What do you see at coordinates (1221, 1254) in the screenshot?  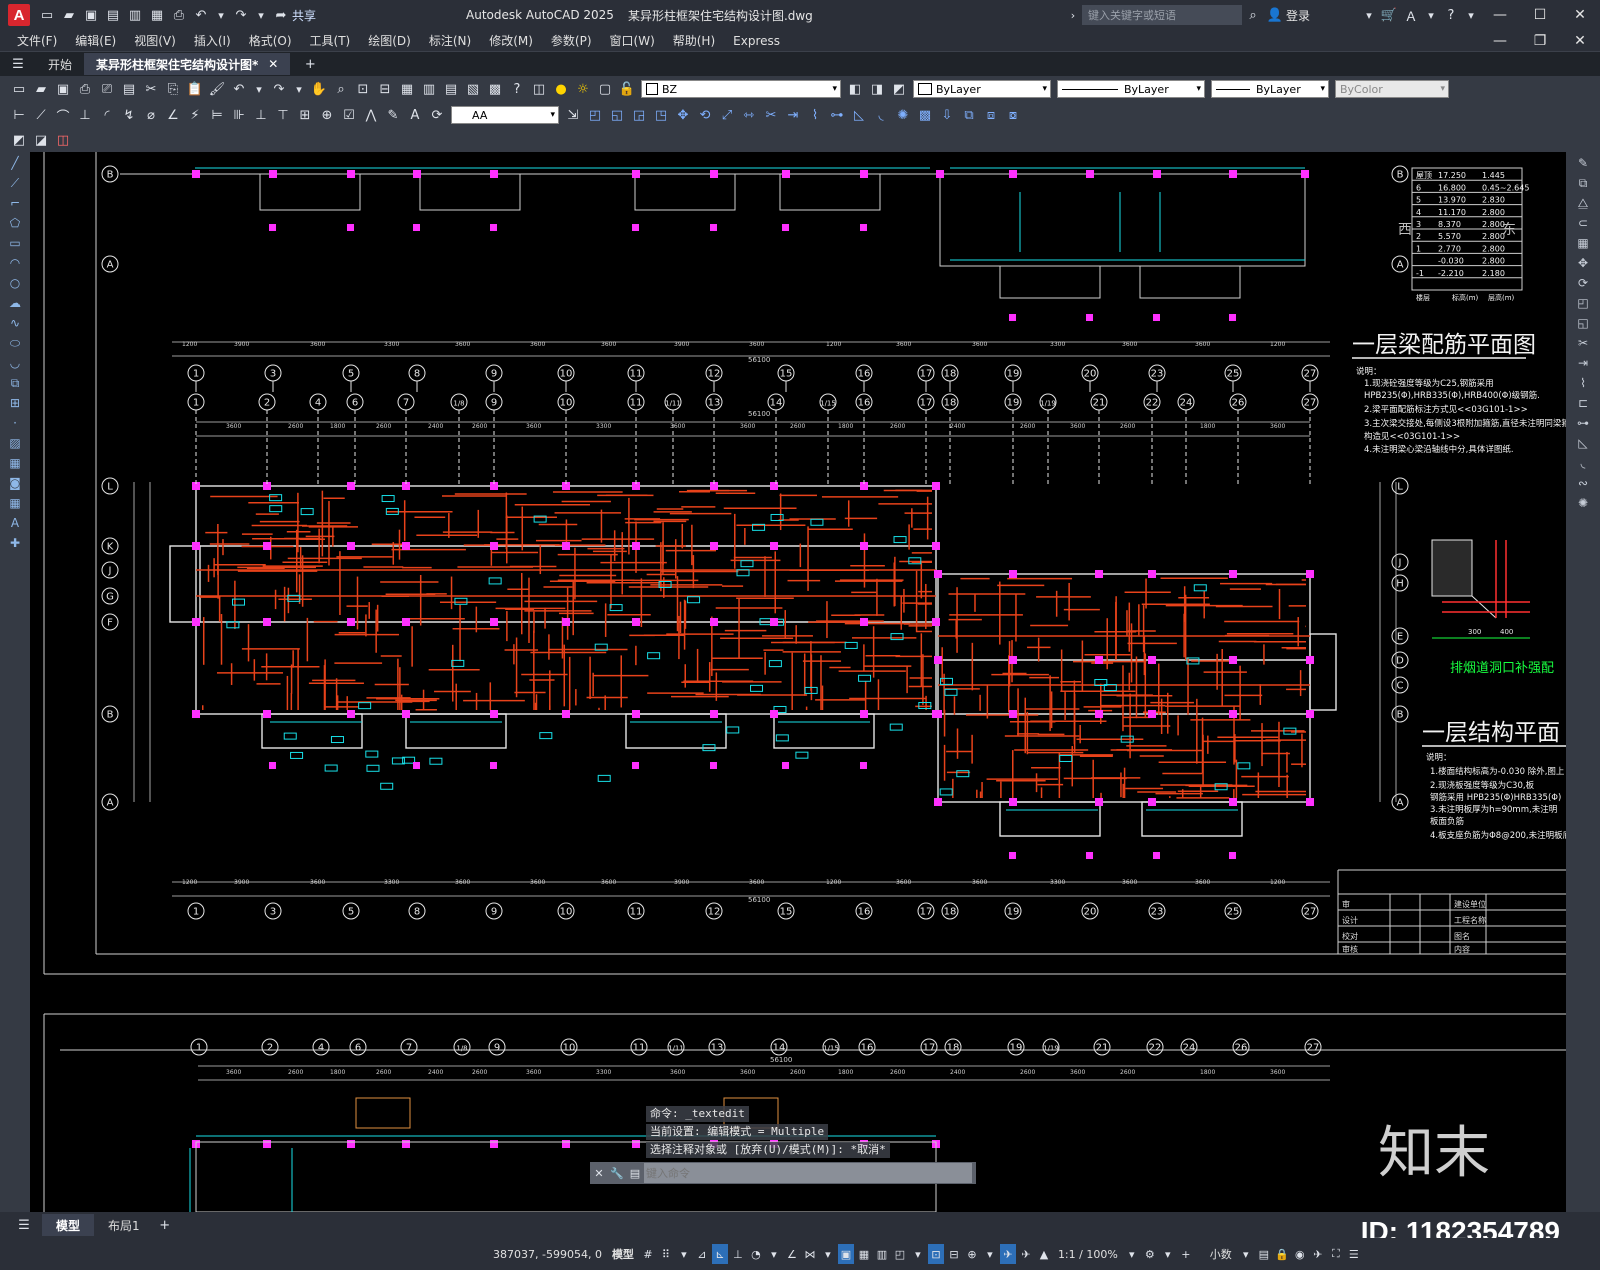 I see `units-value: 小数` at bounding box center [1221, 1254].